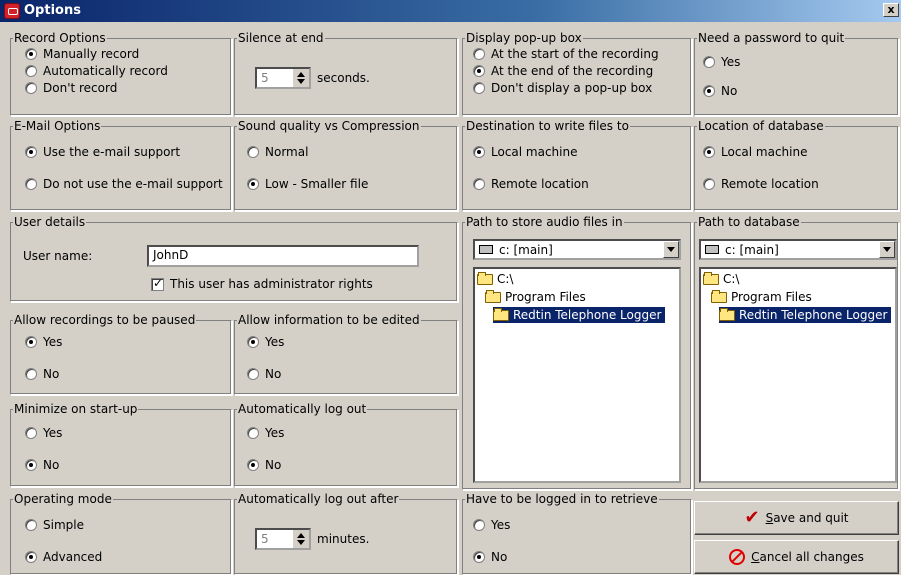 This screenshot has height=575, width=901. What do you see at coordinates (346, 444) in the screenshot?
I see `auto-logout-group: Automatically log out Yes No` at bounding box center [346, 444].